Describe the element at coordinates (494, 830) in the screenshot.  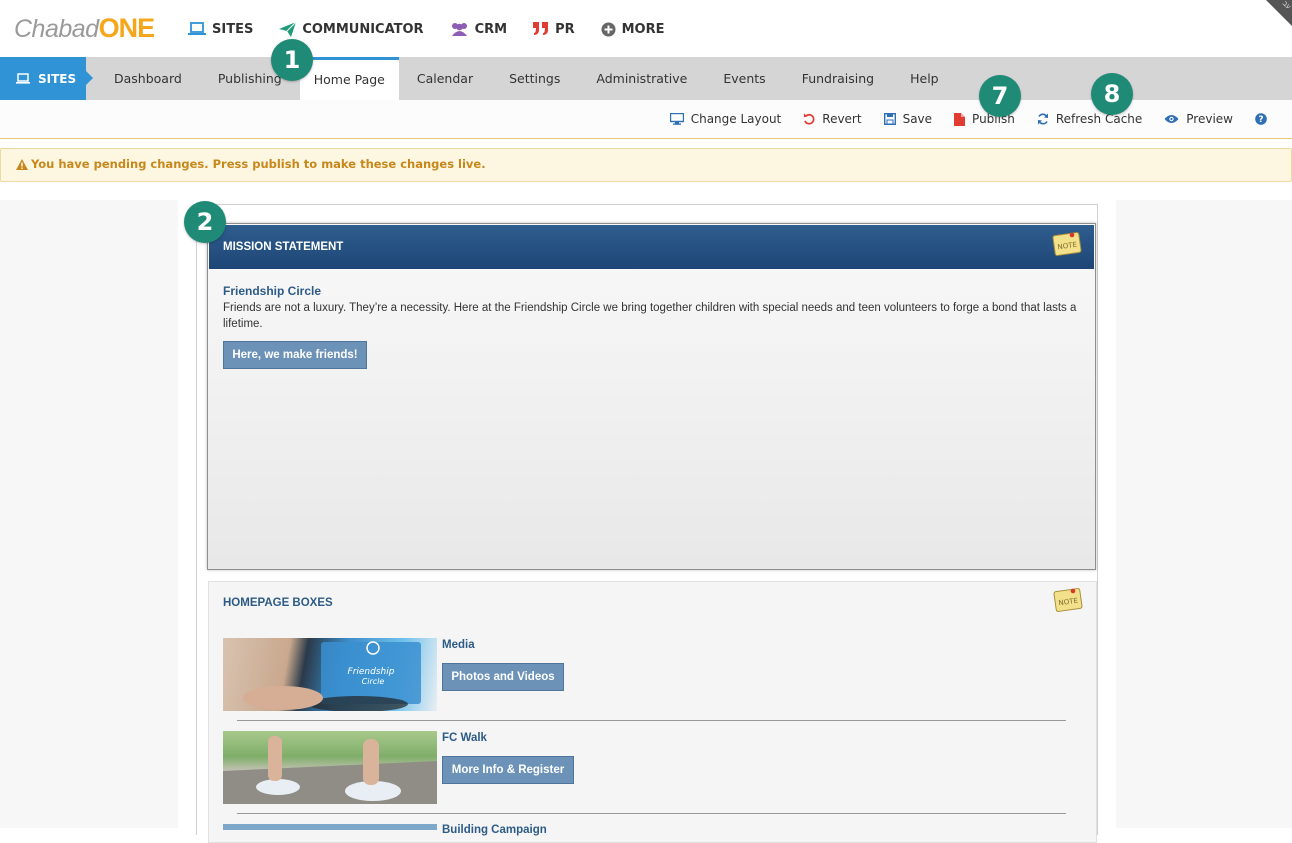
I see `building-campaign-box-title: Building Campaign` at that location.